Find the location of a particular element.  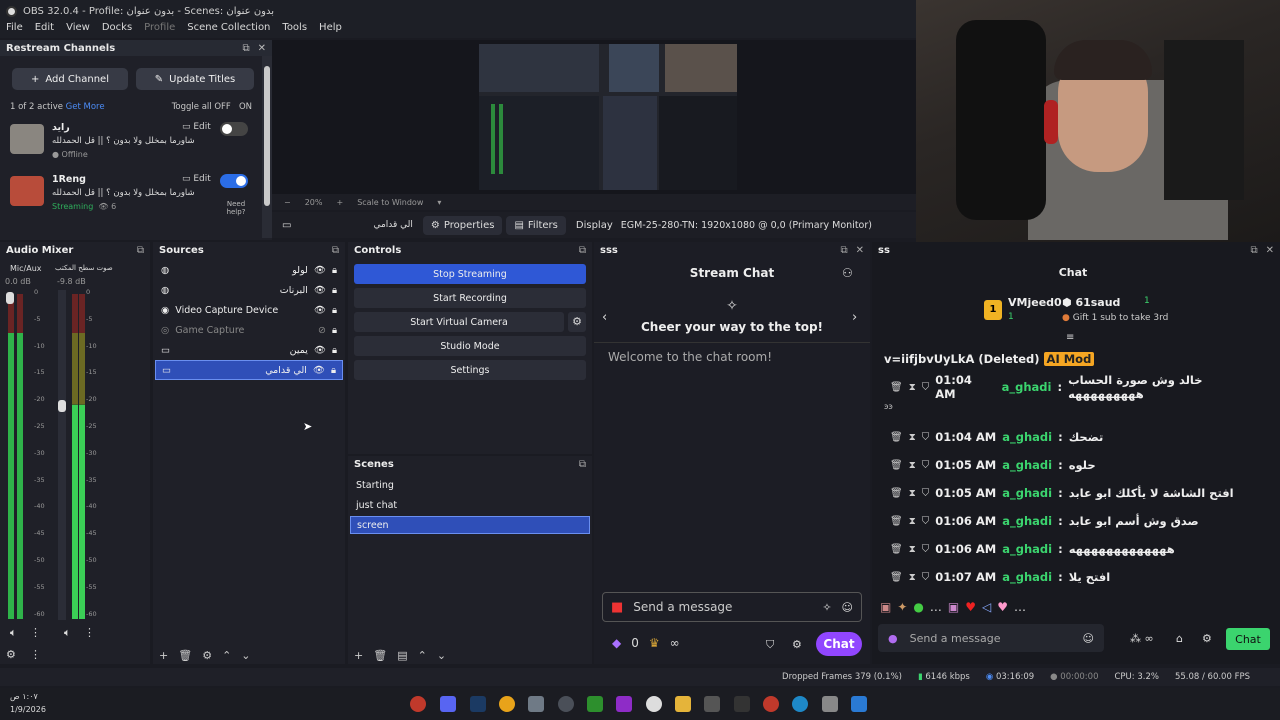

remove-source-icon: 🗑︎ is located at coordinates (185, 655).